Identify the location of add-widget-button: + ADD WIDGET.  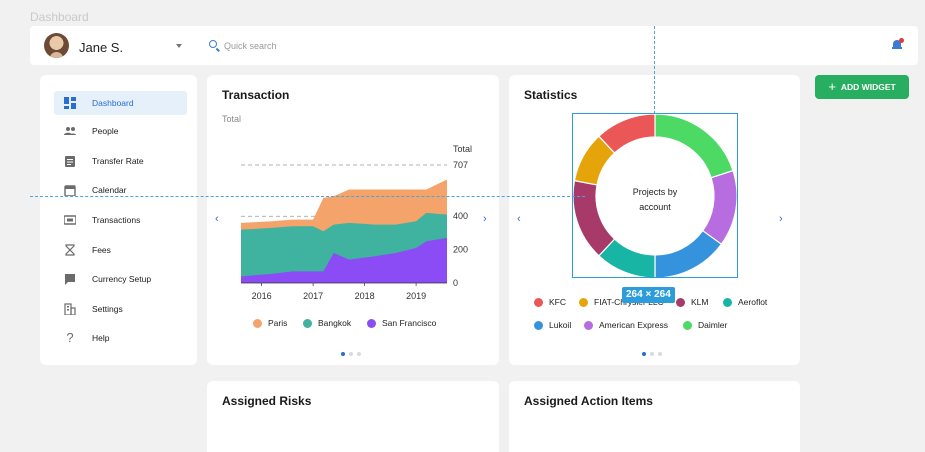
(862, 87).